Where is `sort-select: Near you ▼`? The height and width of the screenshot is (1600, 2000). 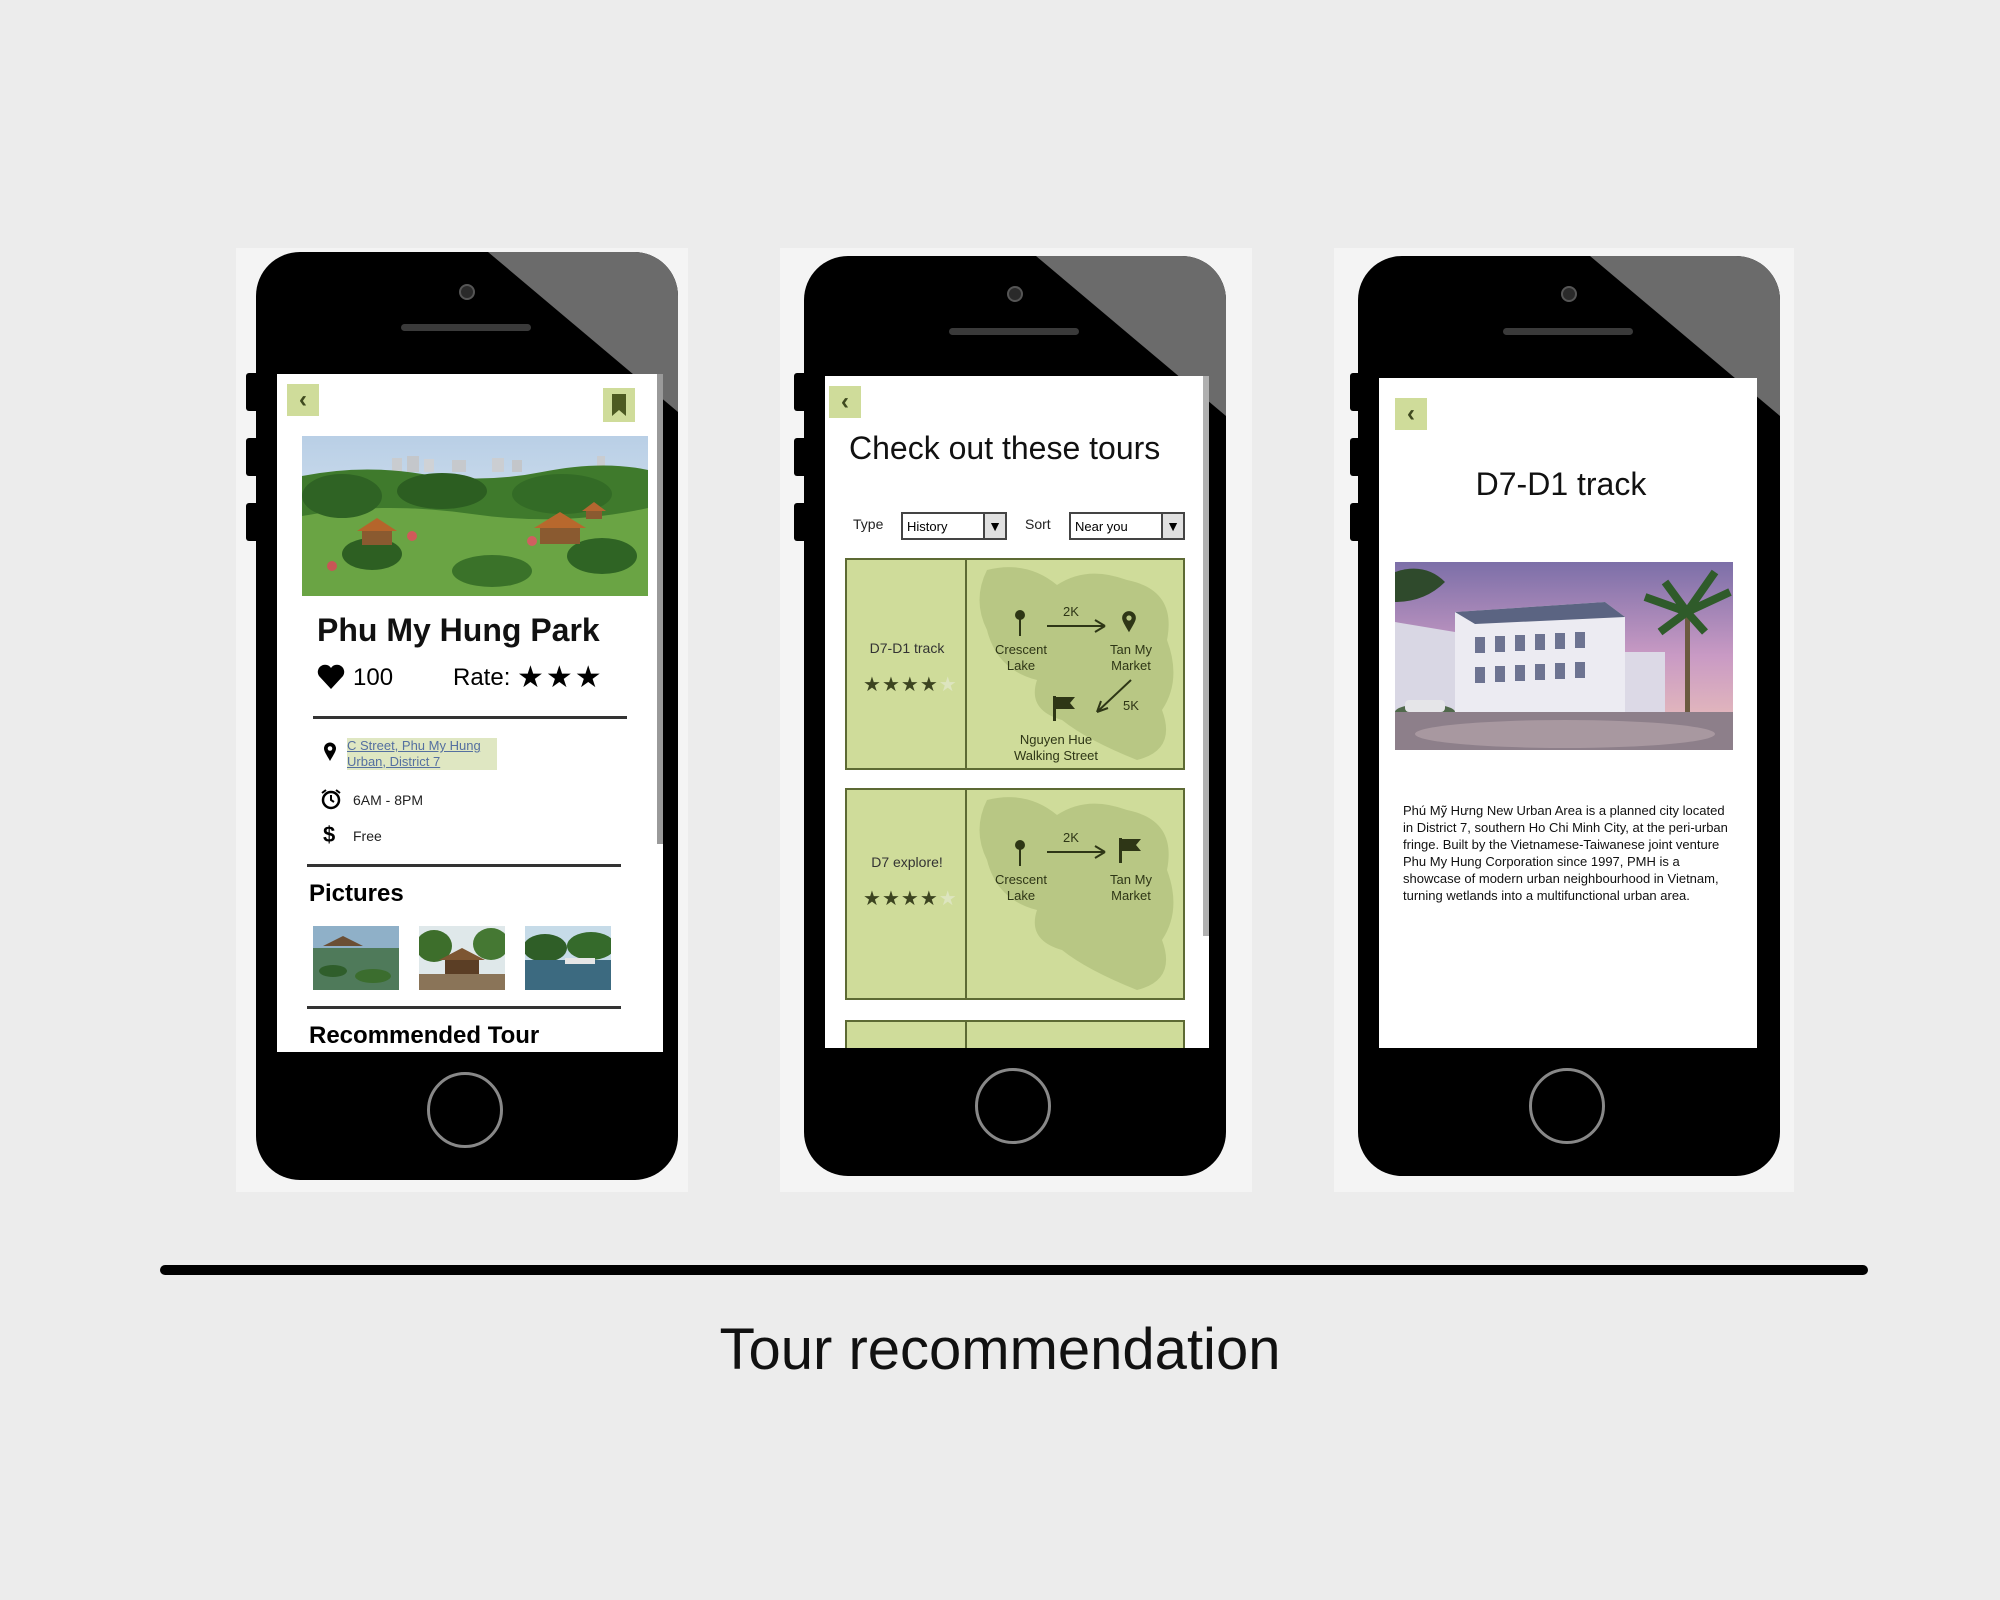 sort-select: Near you ▼ is located at coordinates (1127, 526).